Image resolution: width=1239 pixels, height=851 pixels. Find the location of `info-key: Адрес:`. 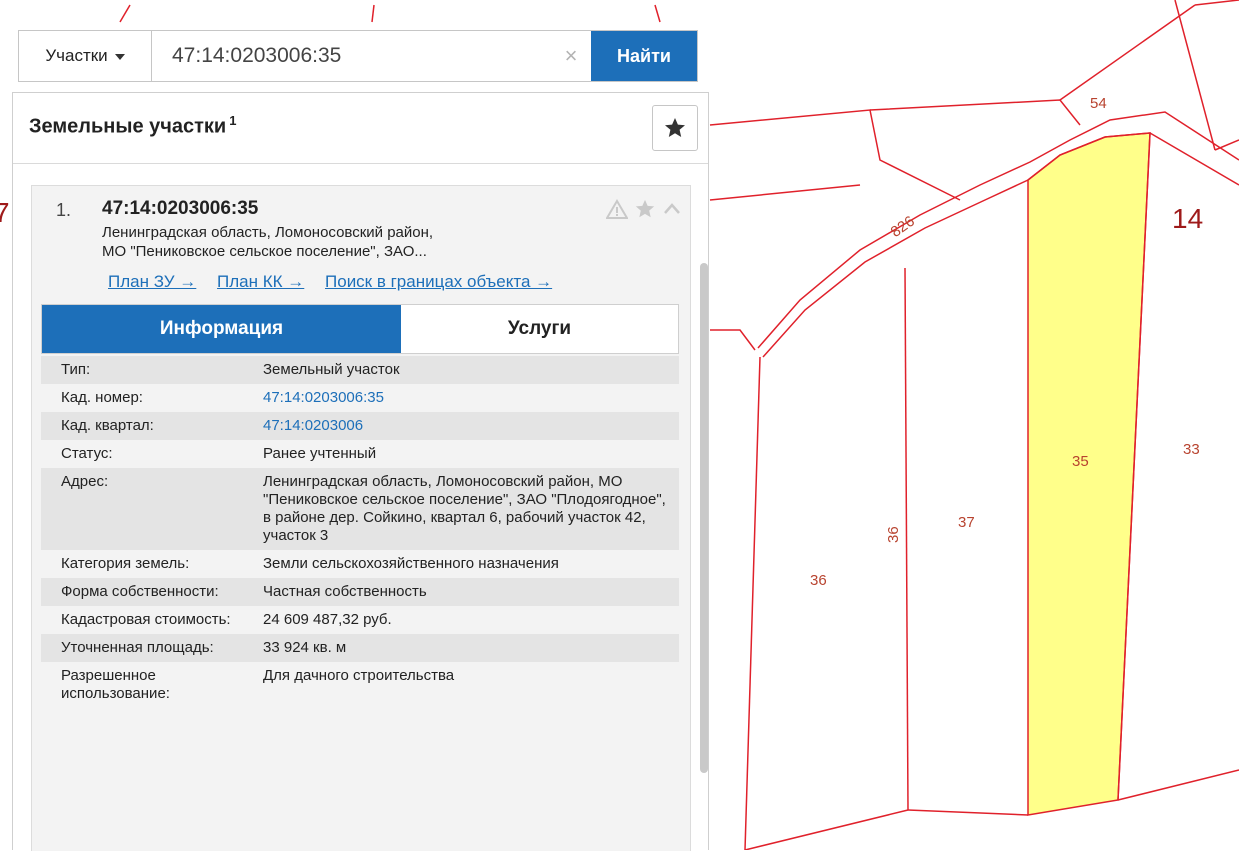

info-key: Адрес: is located at coordinates (85, 481).